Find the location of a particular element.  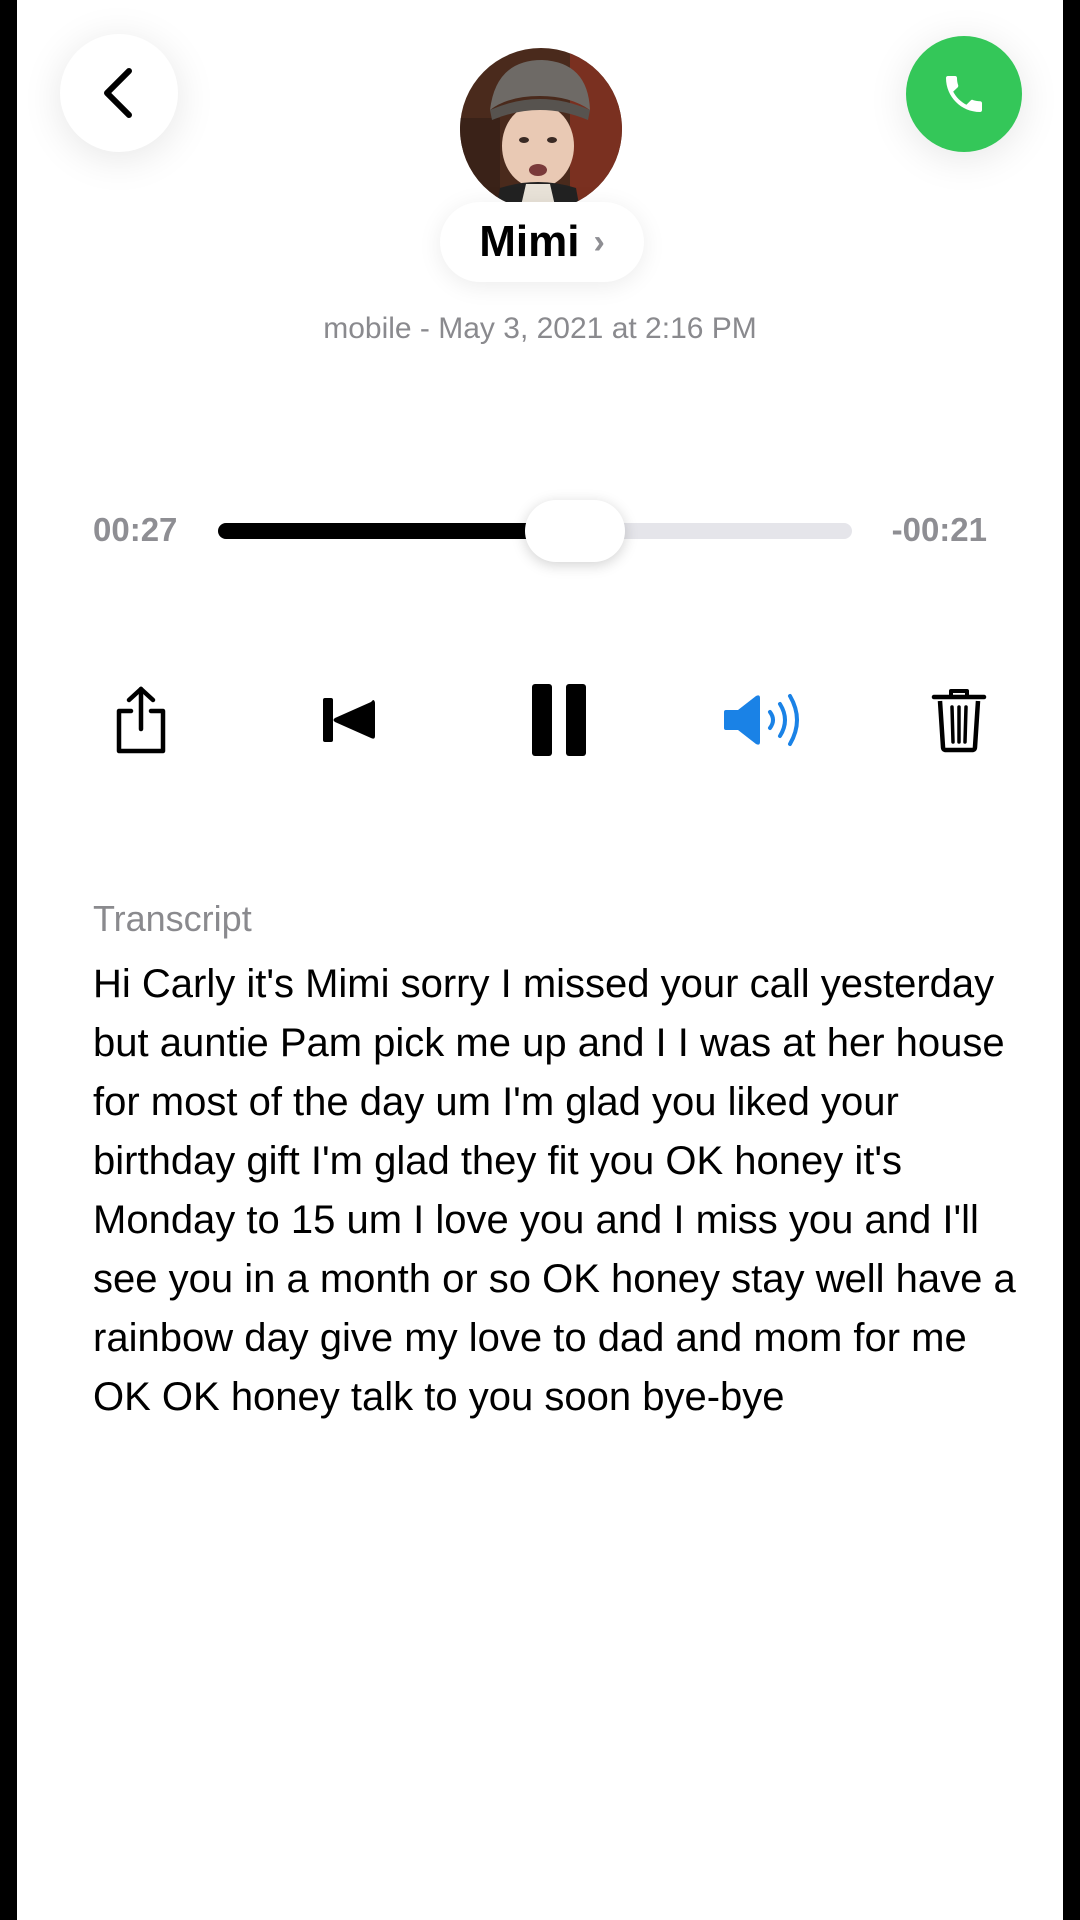

contact-avatar is located at coordinates (541, 129).